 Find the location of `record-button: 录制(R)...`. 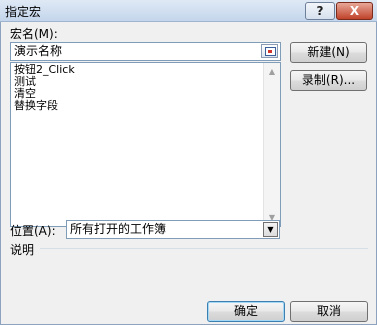

record-button: 录制(R)... is located at coordinates (328, 80).